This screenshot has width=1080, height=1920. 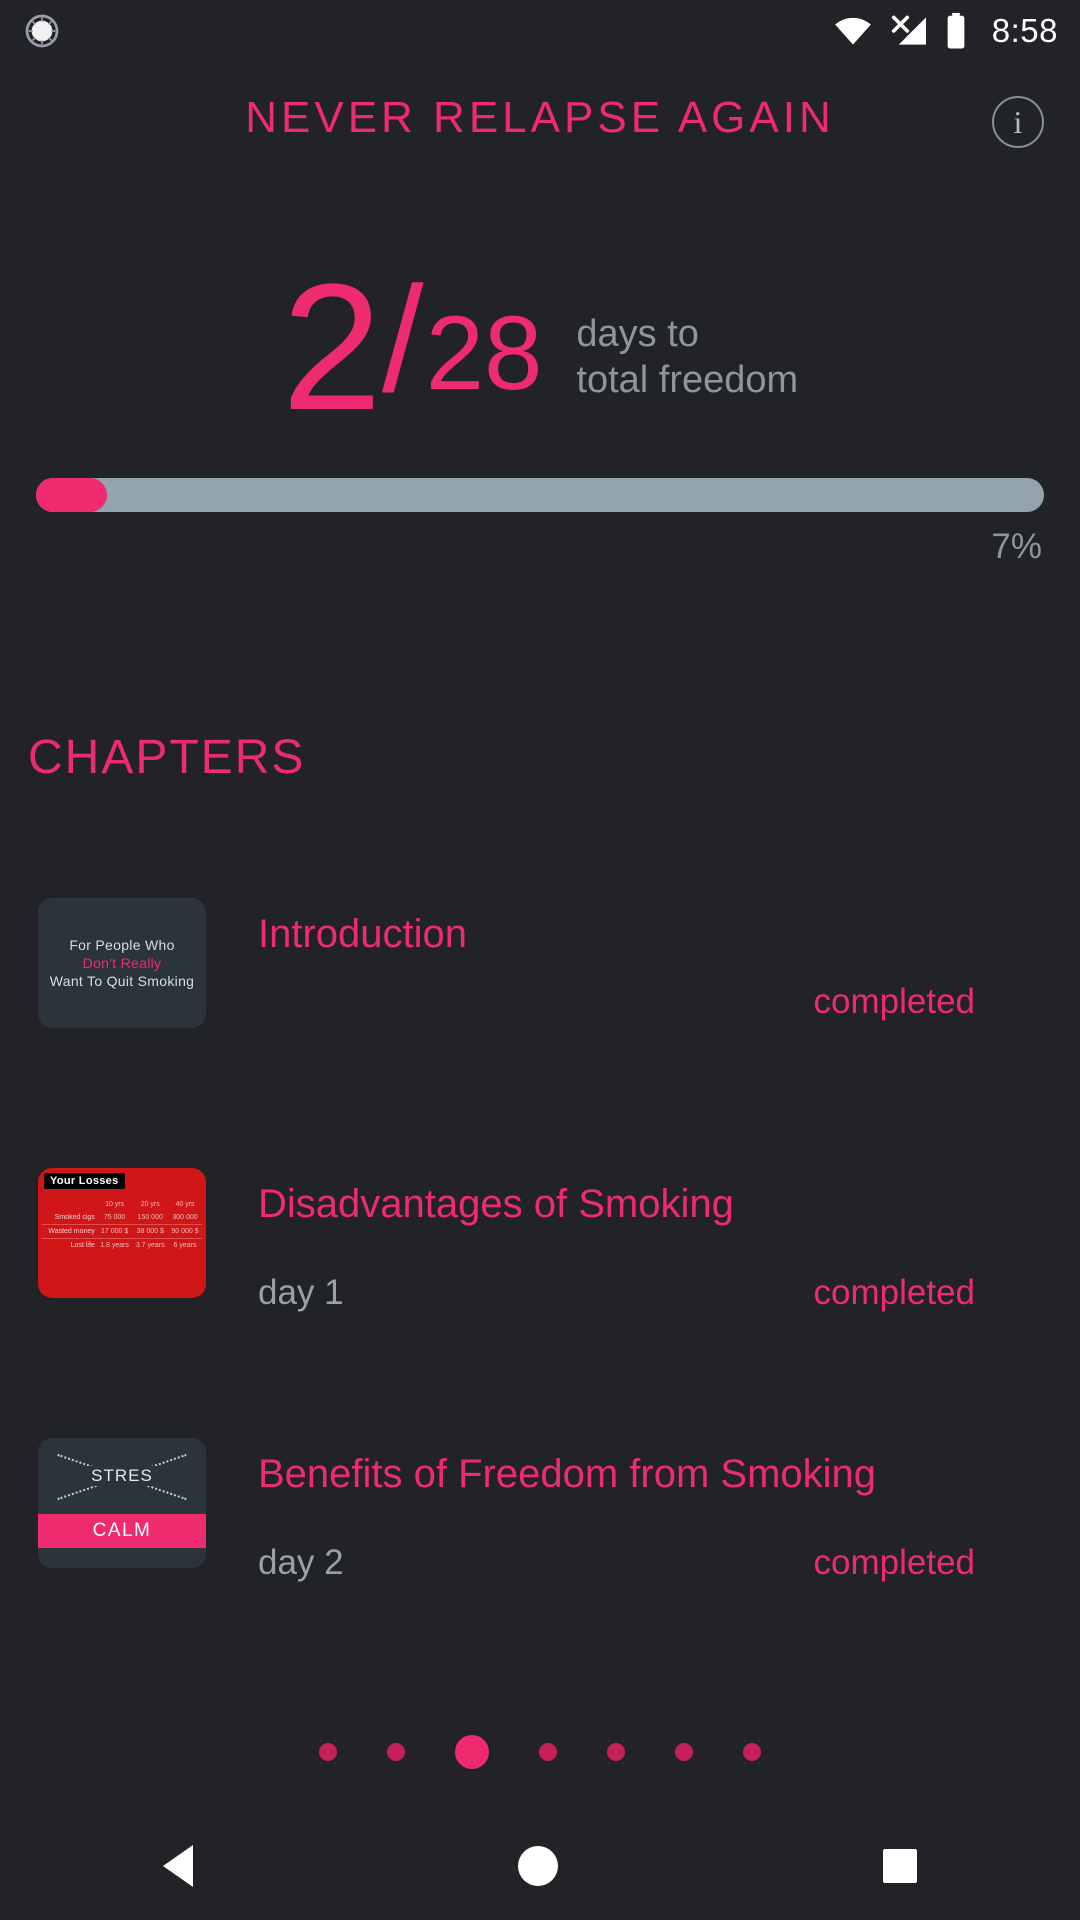 I want to click on table-col-1: 20 yrs, so click(x=150, y=1204).